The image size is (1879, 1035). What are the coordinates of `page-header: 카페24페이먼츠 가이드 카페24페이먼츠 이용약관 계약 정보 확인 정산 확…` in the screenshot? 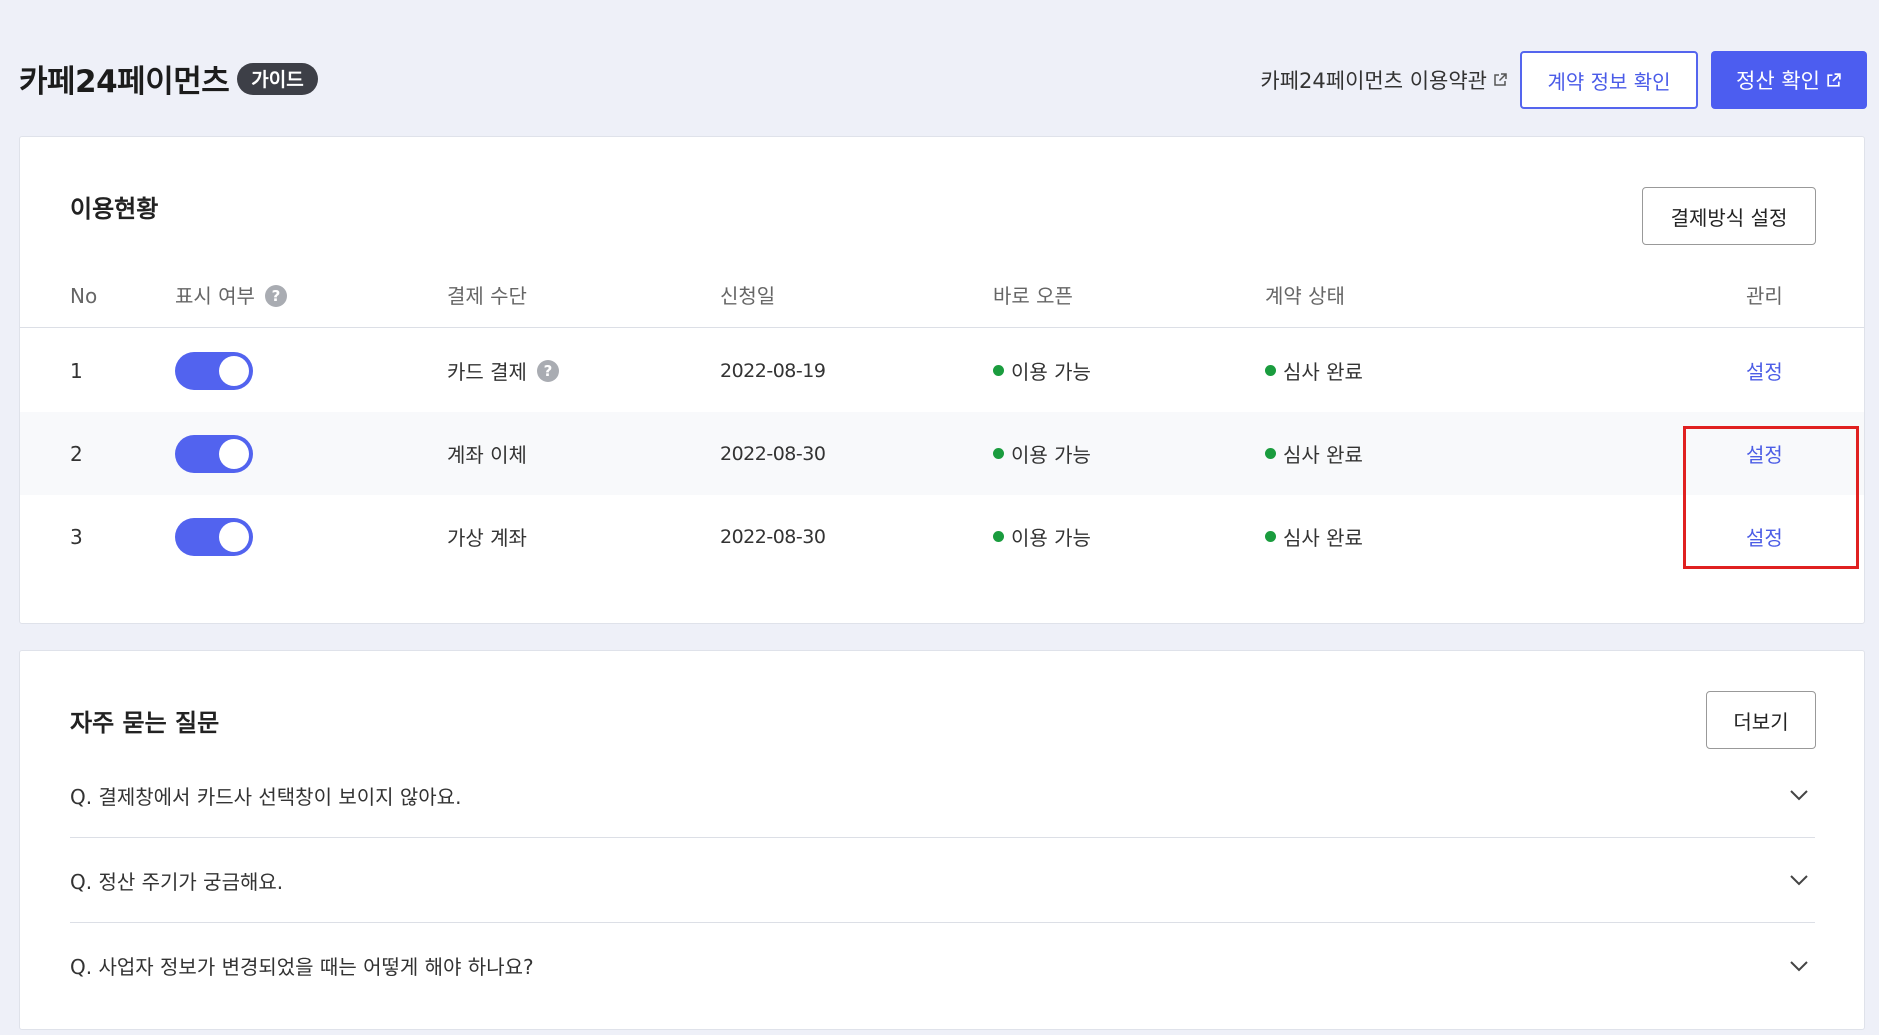 It's located at (939, 65).